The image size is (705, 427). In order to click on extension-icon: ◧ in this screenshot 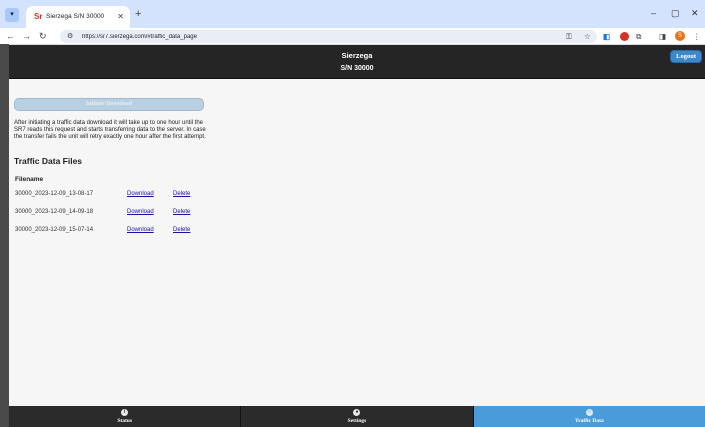, I will do `click(606, 36)`.